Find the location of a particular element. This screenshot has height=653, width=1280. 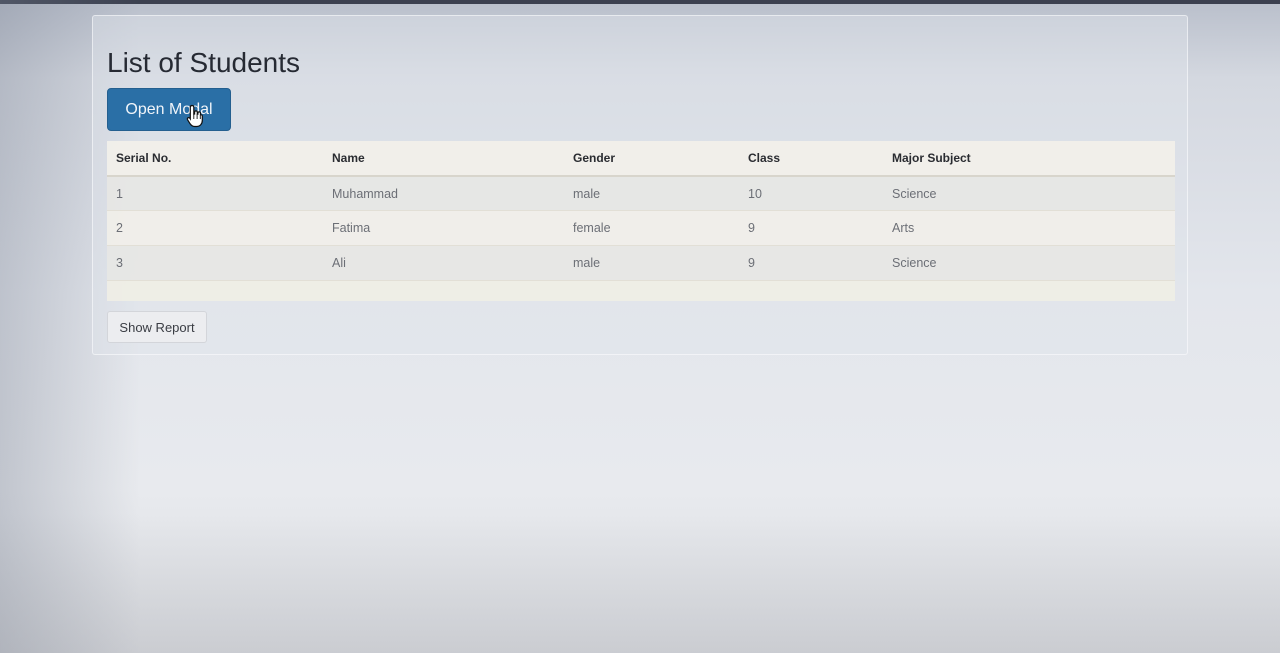

show-report-button: Show Report is located at coordinates (157, 327).